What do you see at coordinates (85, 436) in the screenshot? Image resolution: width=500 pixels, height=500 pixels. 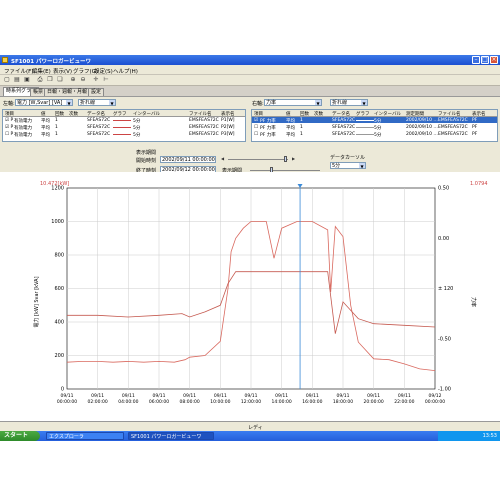 I see `taskbar-item-explorer: エクスプローラ` at bounding box center [85, 436].